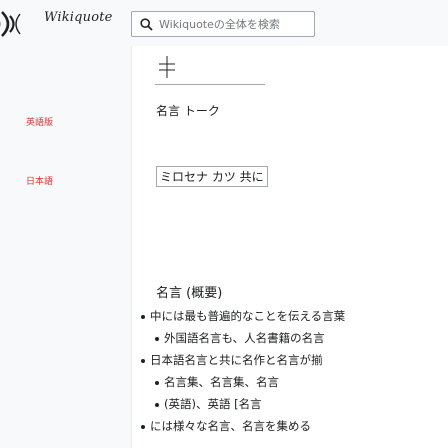  I want to click on notice-box: ミロセナ カツ 共に, so click(212, 176).